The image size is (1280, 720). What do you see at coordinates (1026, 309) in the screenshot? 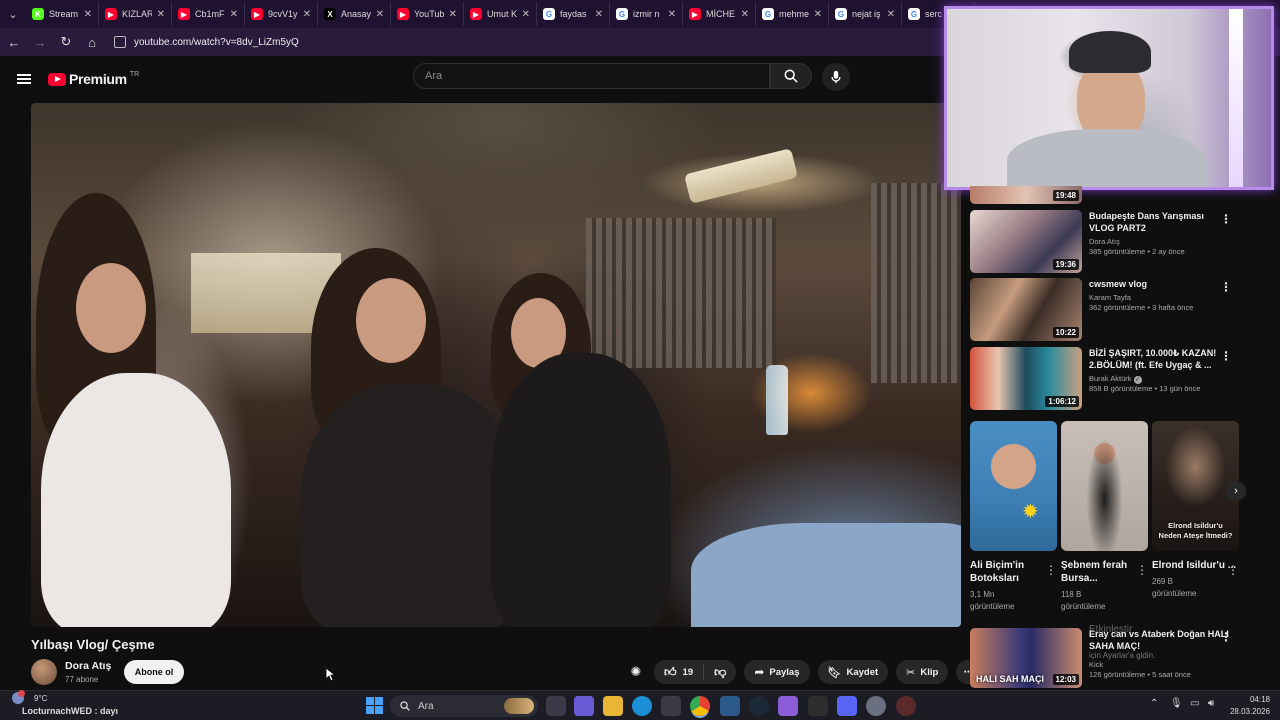
I see `video-thumbnail: 10:22` at bounding box center [1026, 309].